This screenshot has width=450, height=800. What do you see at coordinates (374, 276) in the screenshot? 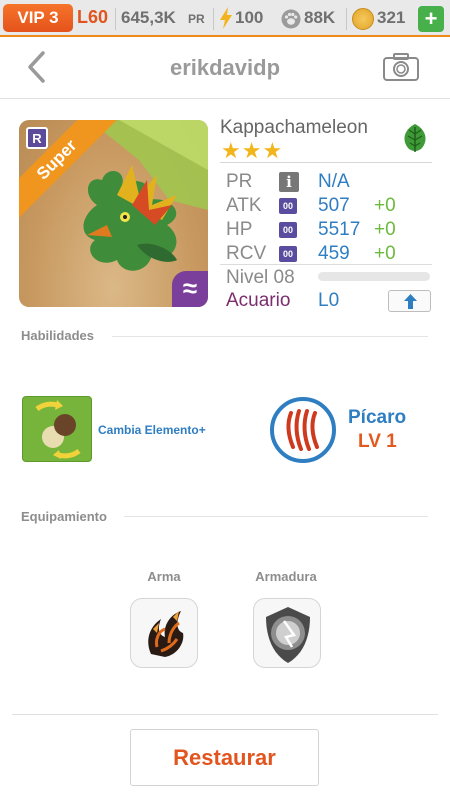
I see `xp-progress-bar` at bounding box center [374, 276].